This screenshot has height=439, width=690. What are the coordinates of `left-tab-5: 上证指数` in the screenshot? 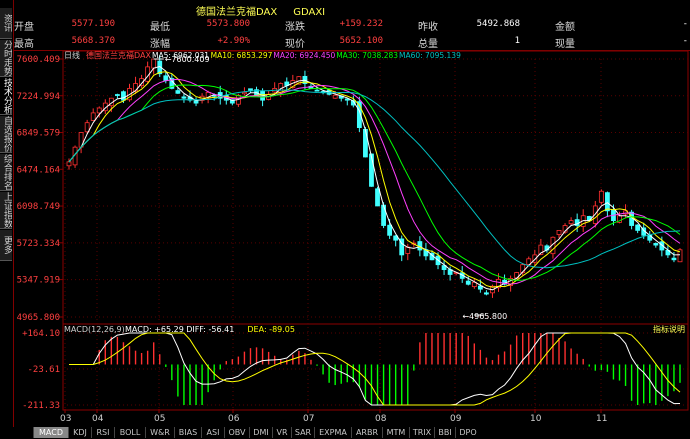 It's located at (6, 210).